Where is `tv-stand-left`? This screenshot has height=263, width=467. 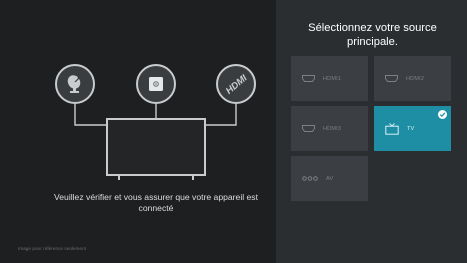 tv-stand-left is located at coordinates (119, 178).